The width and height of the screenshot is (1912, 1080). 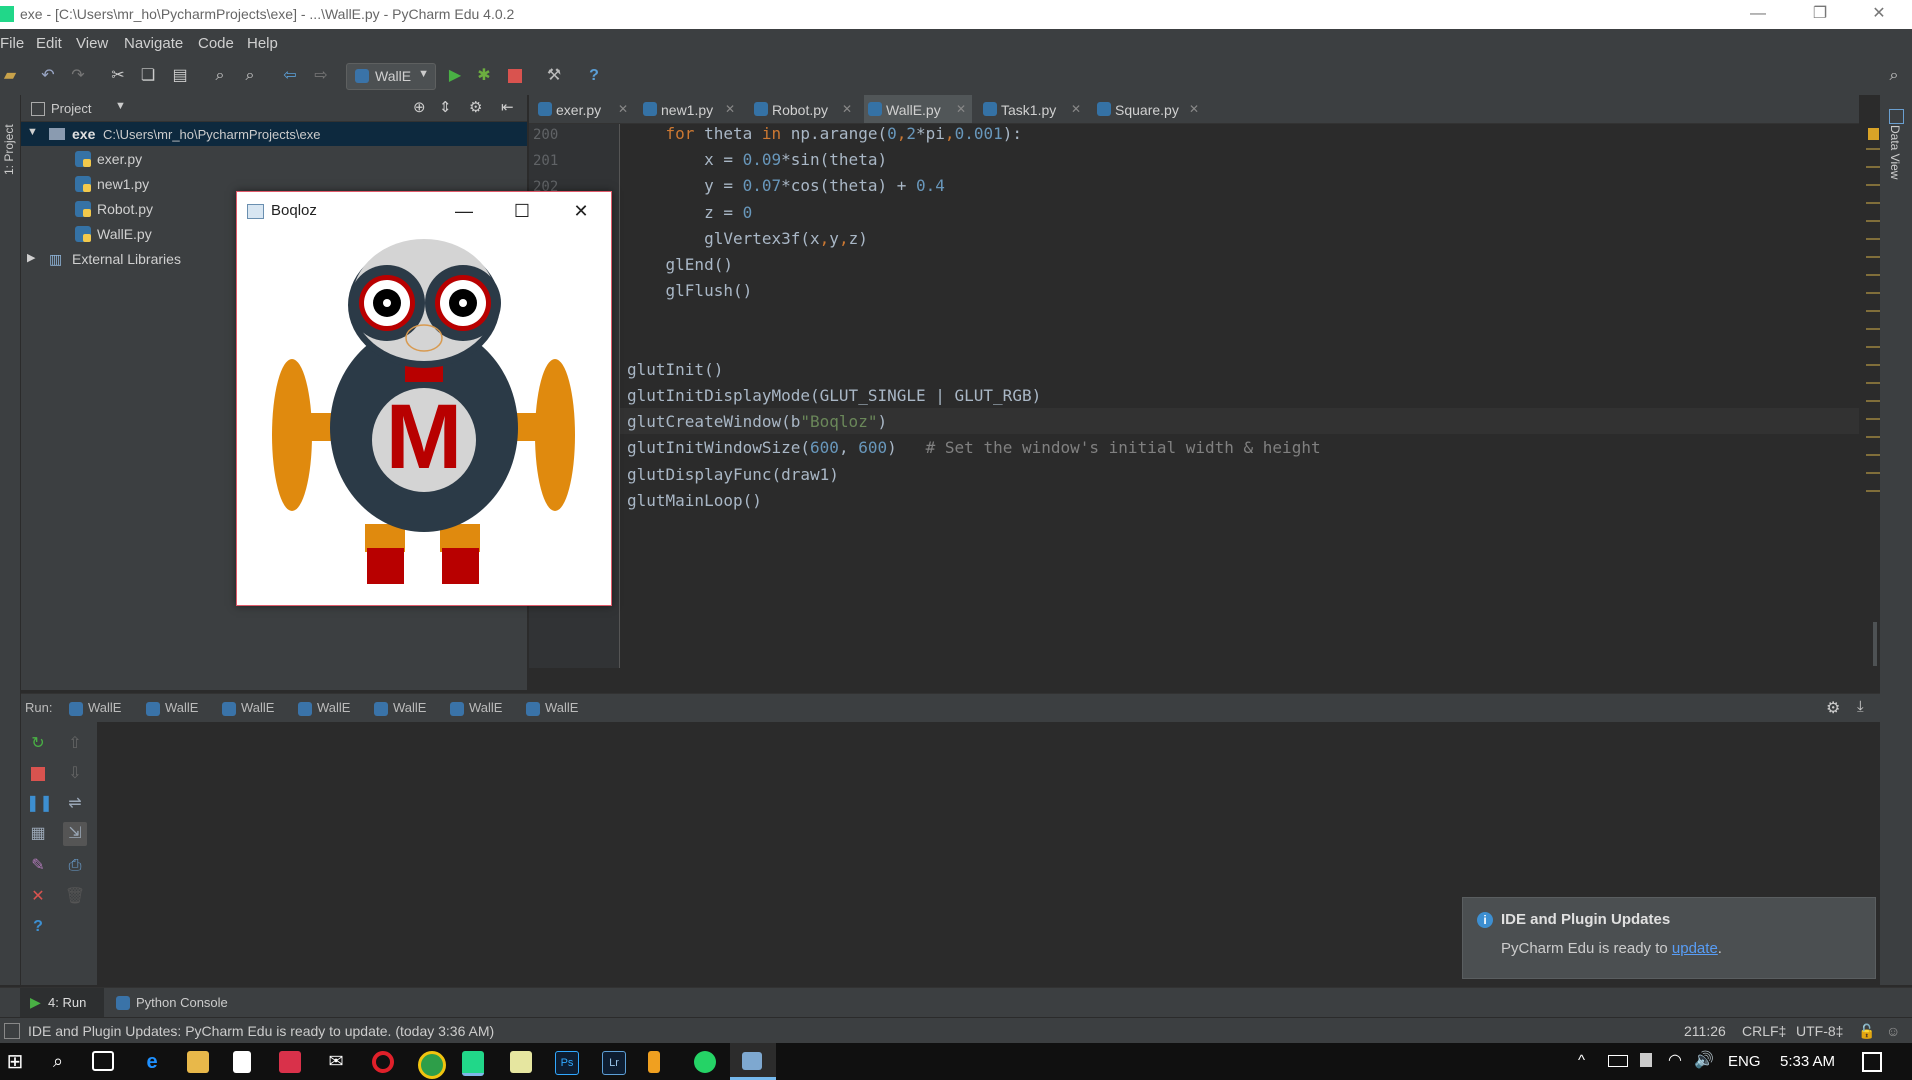 I want to click on soft-wrap-icon: ⇌, so click(x=75, y=804).